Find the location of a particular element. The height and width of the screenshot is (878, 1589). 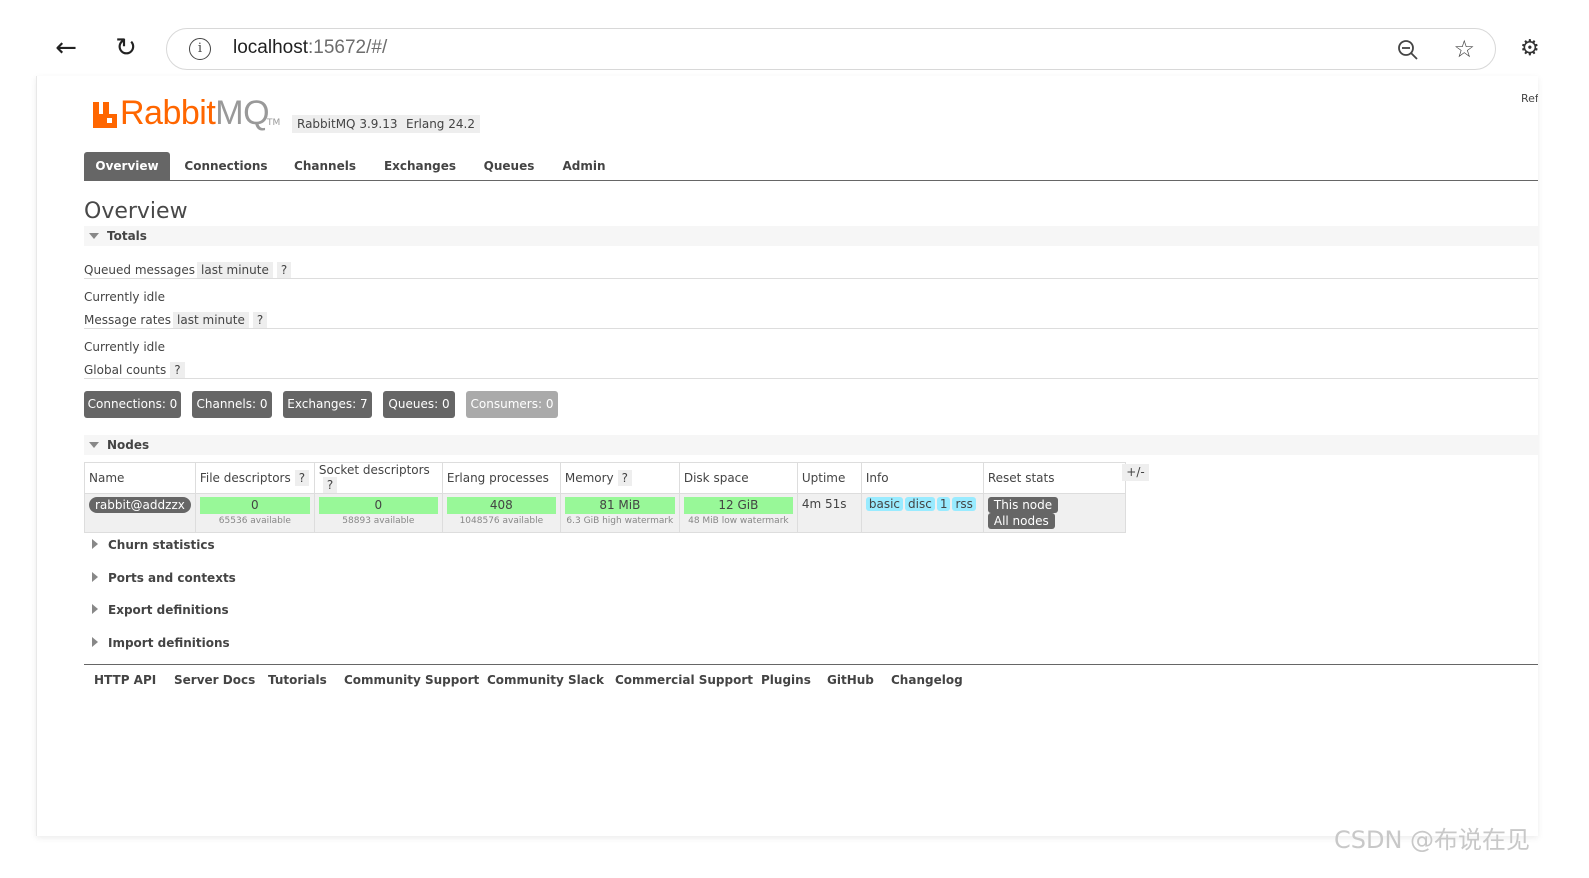

tab-connections: Connections is located at coordinates (226, 166).